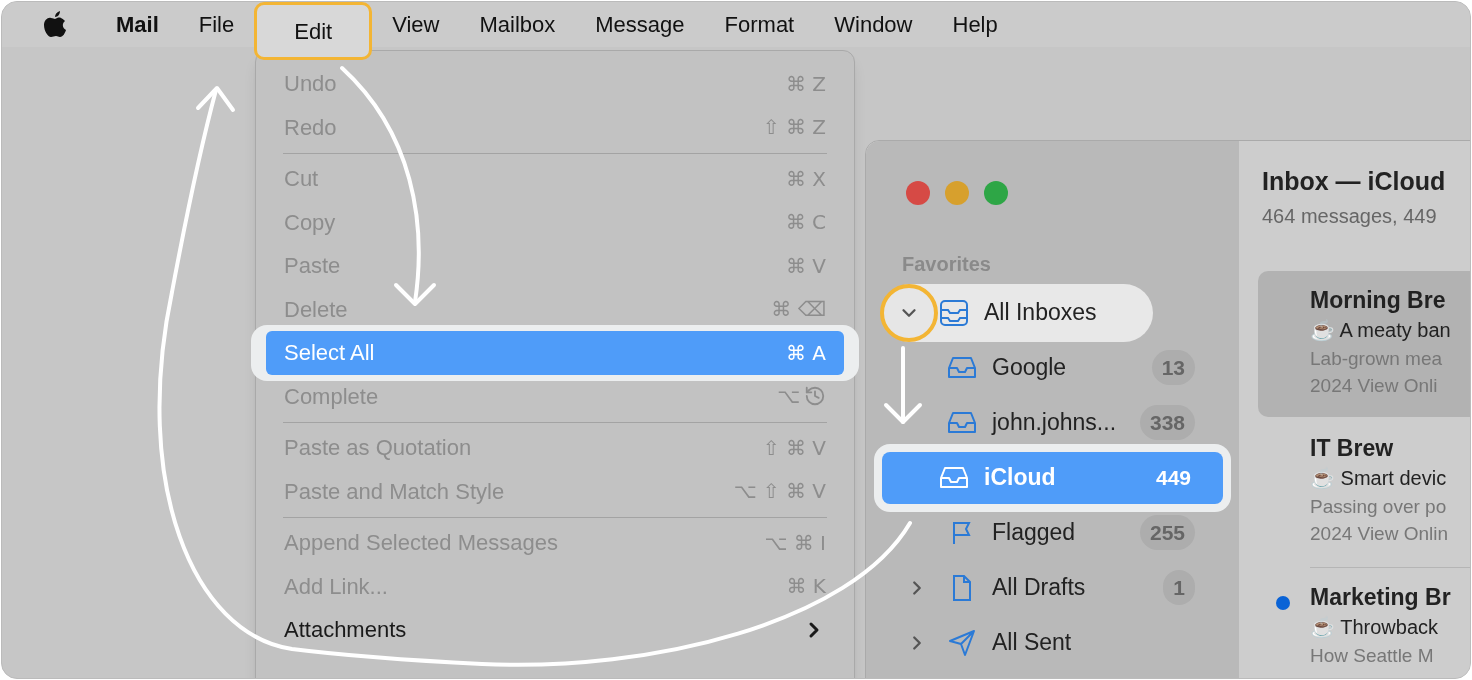  What do you see at coordinates (416, 24) in the screenshot?
I see `menu-bar-item: View` at bounding box center [416, 24].